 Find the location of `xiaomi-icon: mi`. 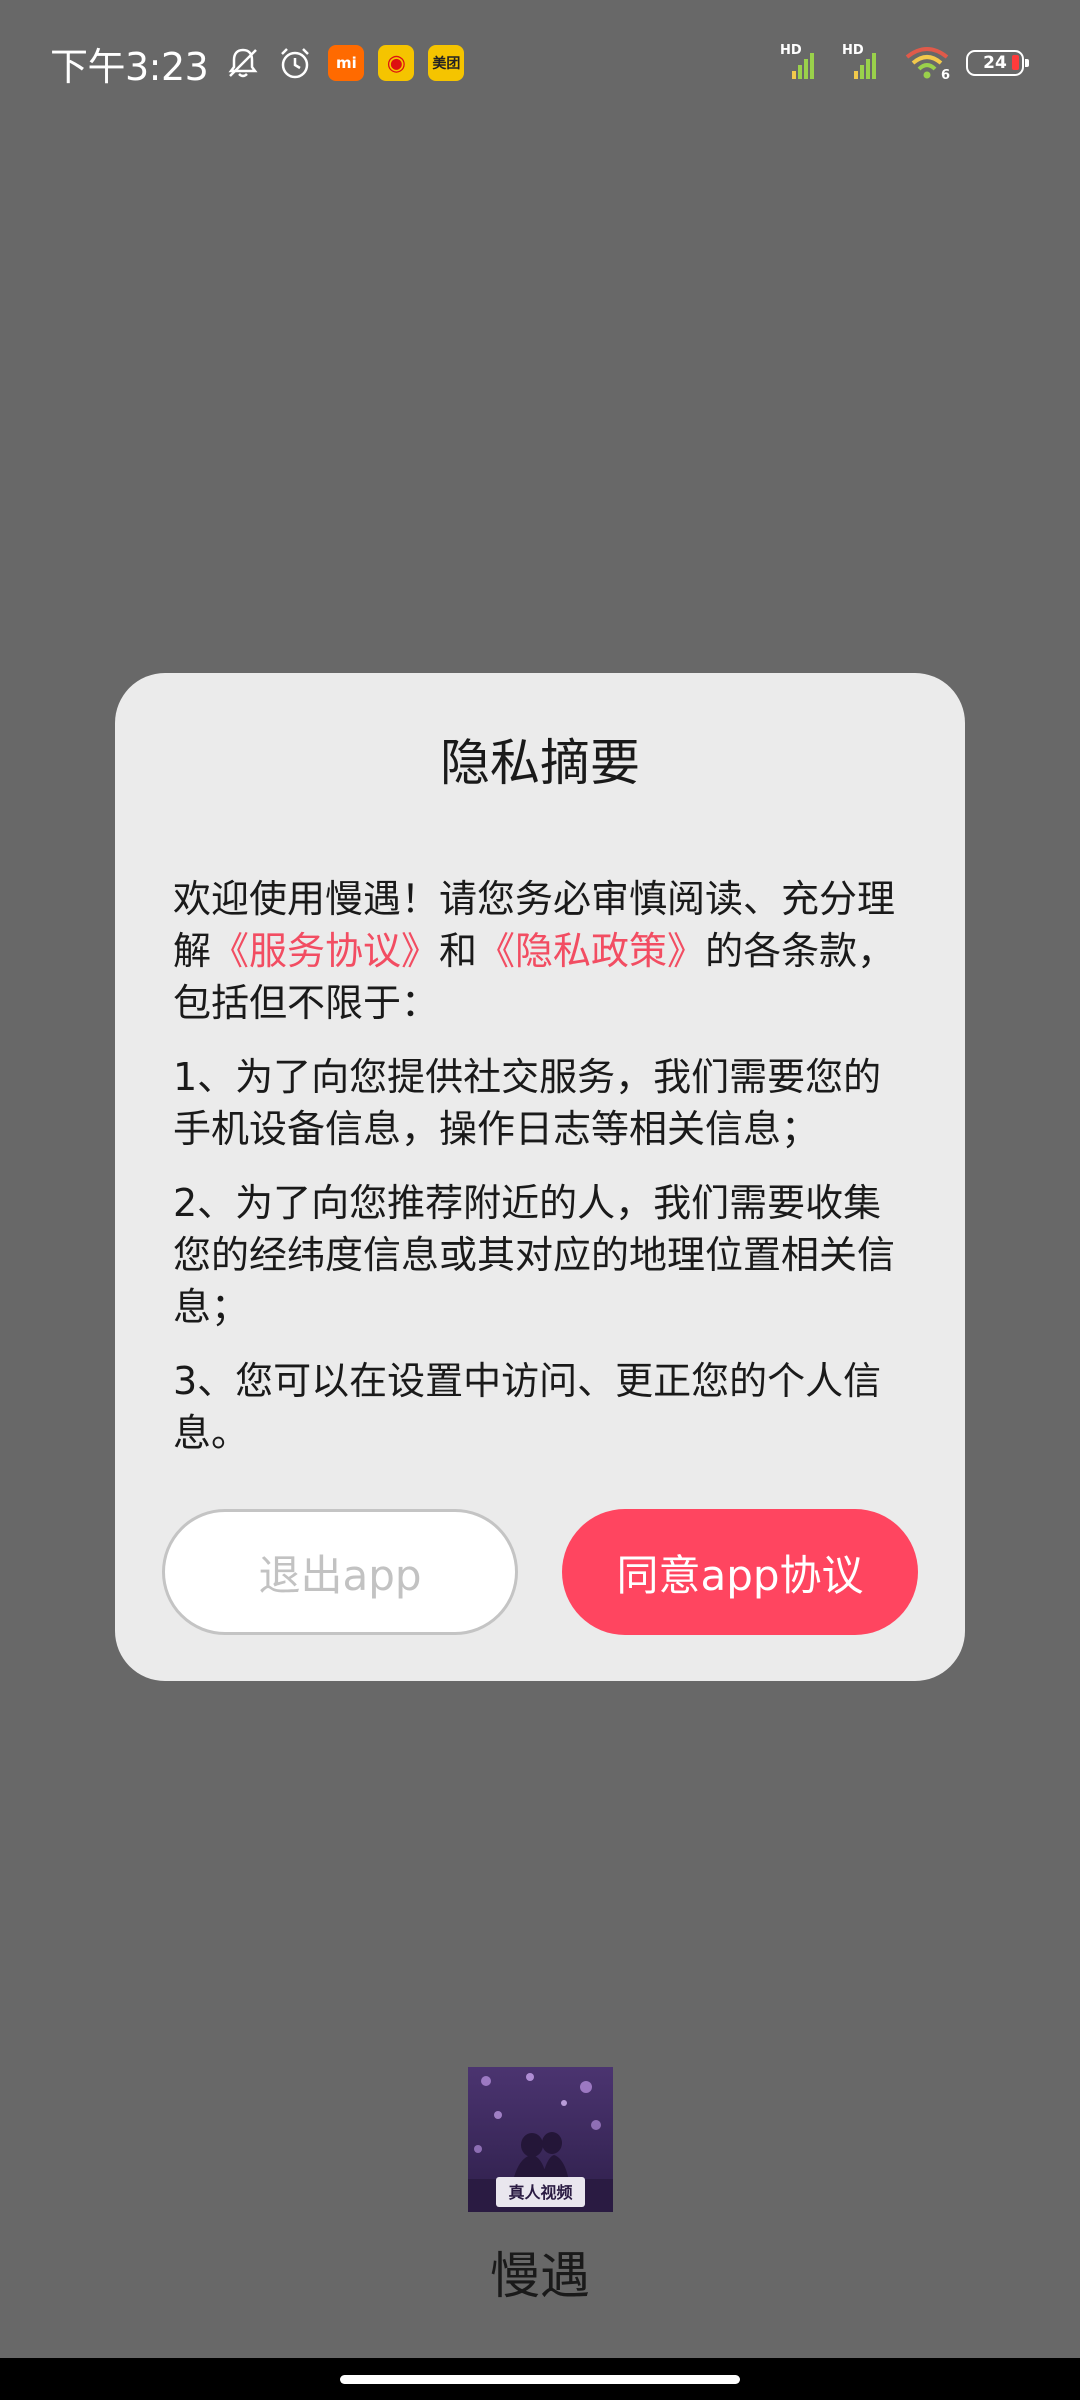

xiaomi-icon: mi is located at coordinates (346, 63).